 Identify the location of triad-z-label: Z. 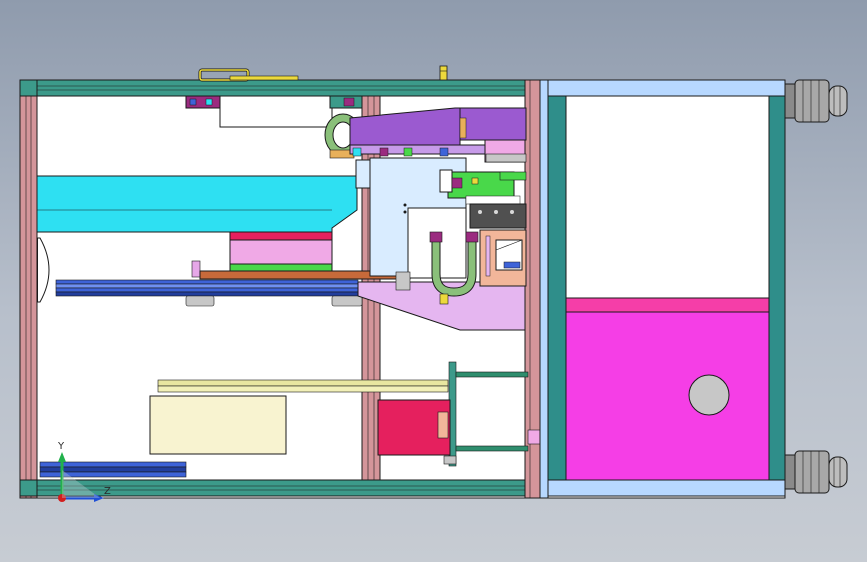
(107, 491).